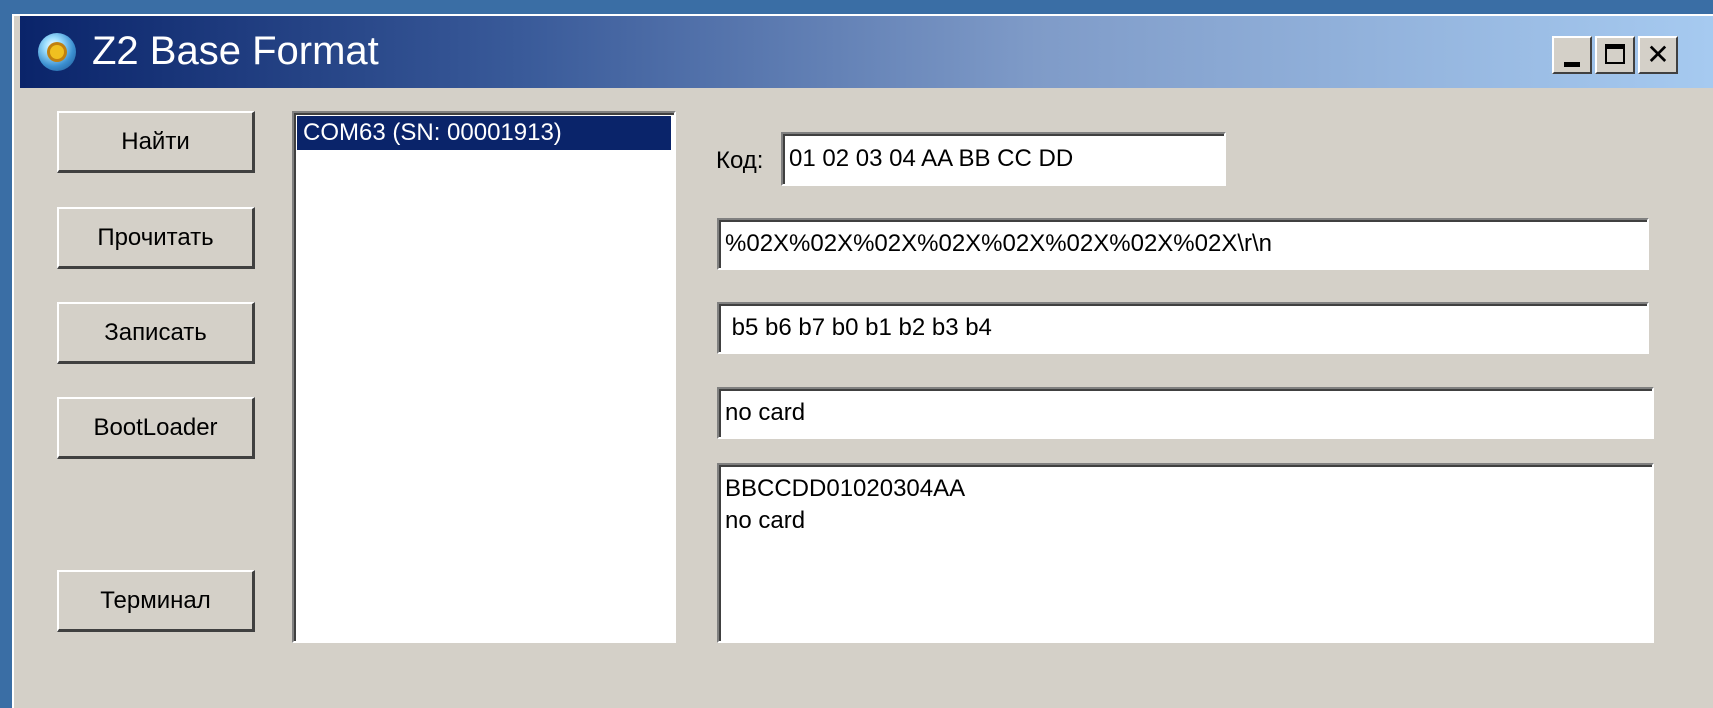 The image size is (1713, 708). I want to click on title-bar: Z2 Base Format ✕, so click(866, 52).